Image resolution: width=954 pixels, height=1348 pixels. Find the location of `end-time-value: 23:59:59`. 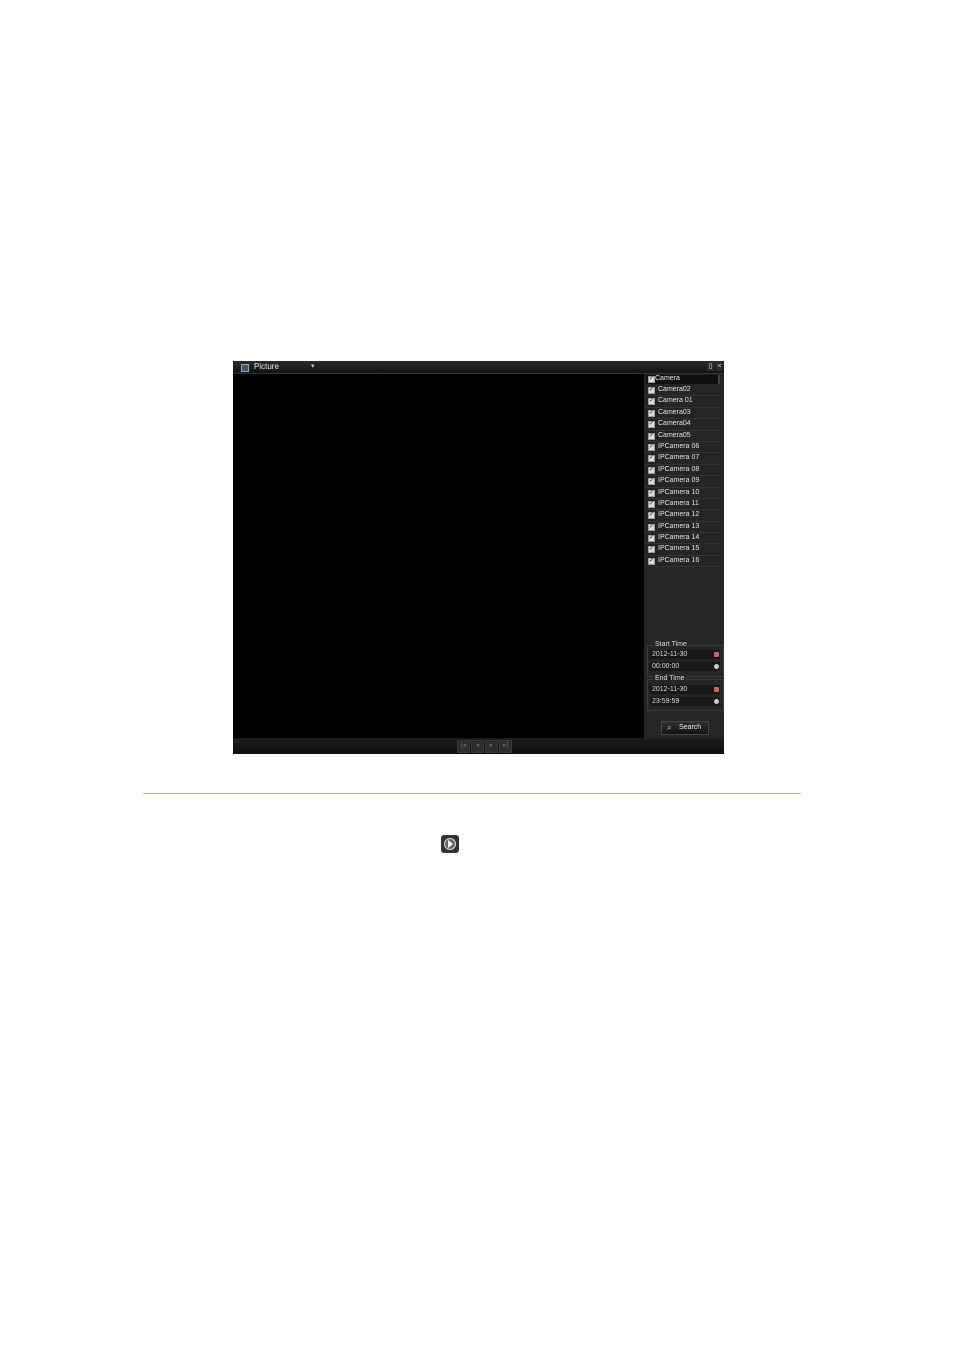

end-time-value: 23:59:59 is located at coordinates (666, 701).